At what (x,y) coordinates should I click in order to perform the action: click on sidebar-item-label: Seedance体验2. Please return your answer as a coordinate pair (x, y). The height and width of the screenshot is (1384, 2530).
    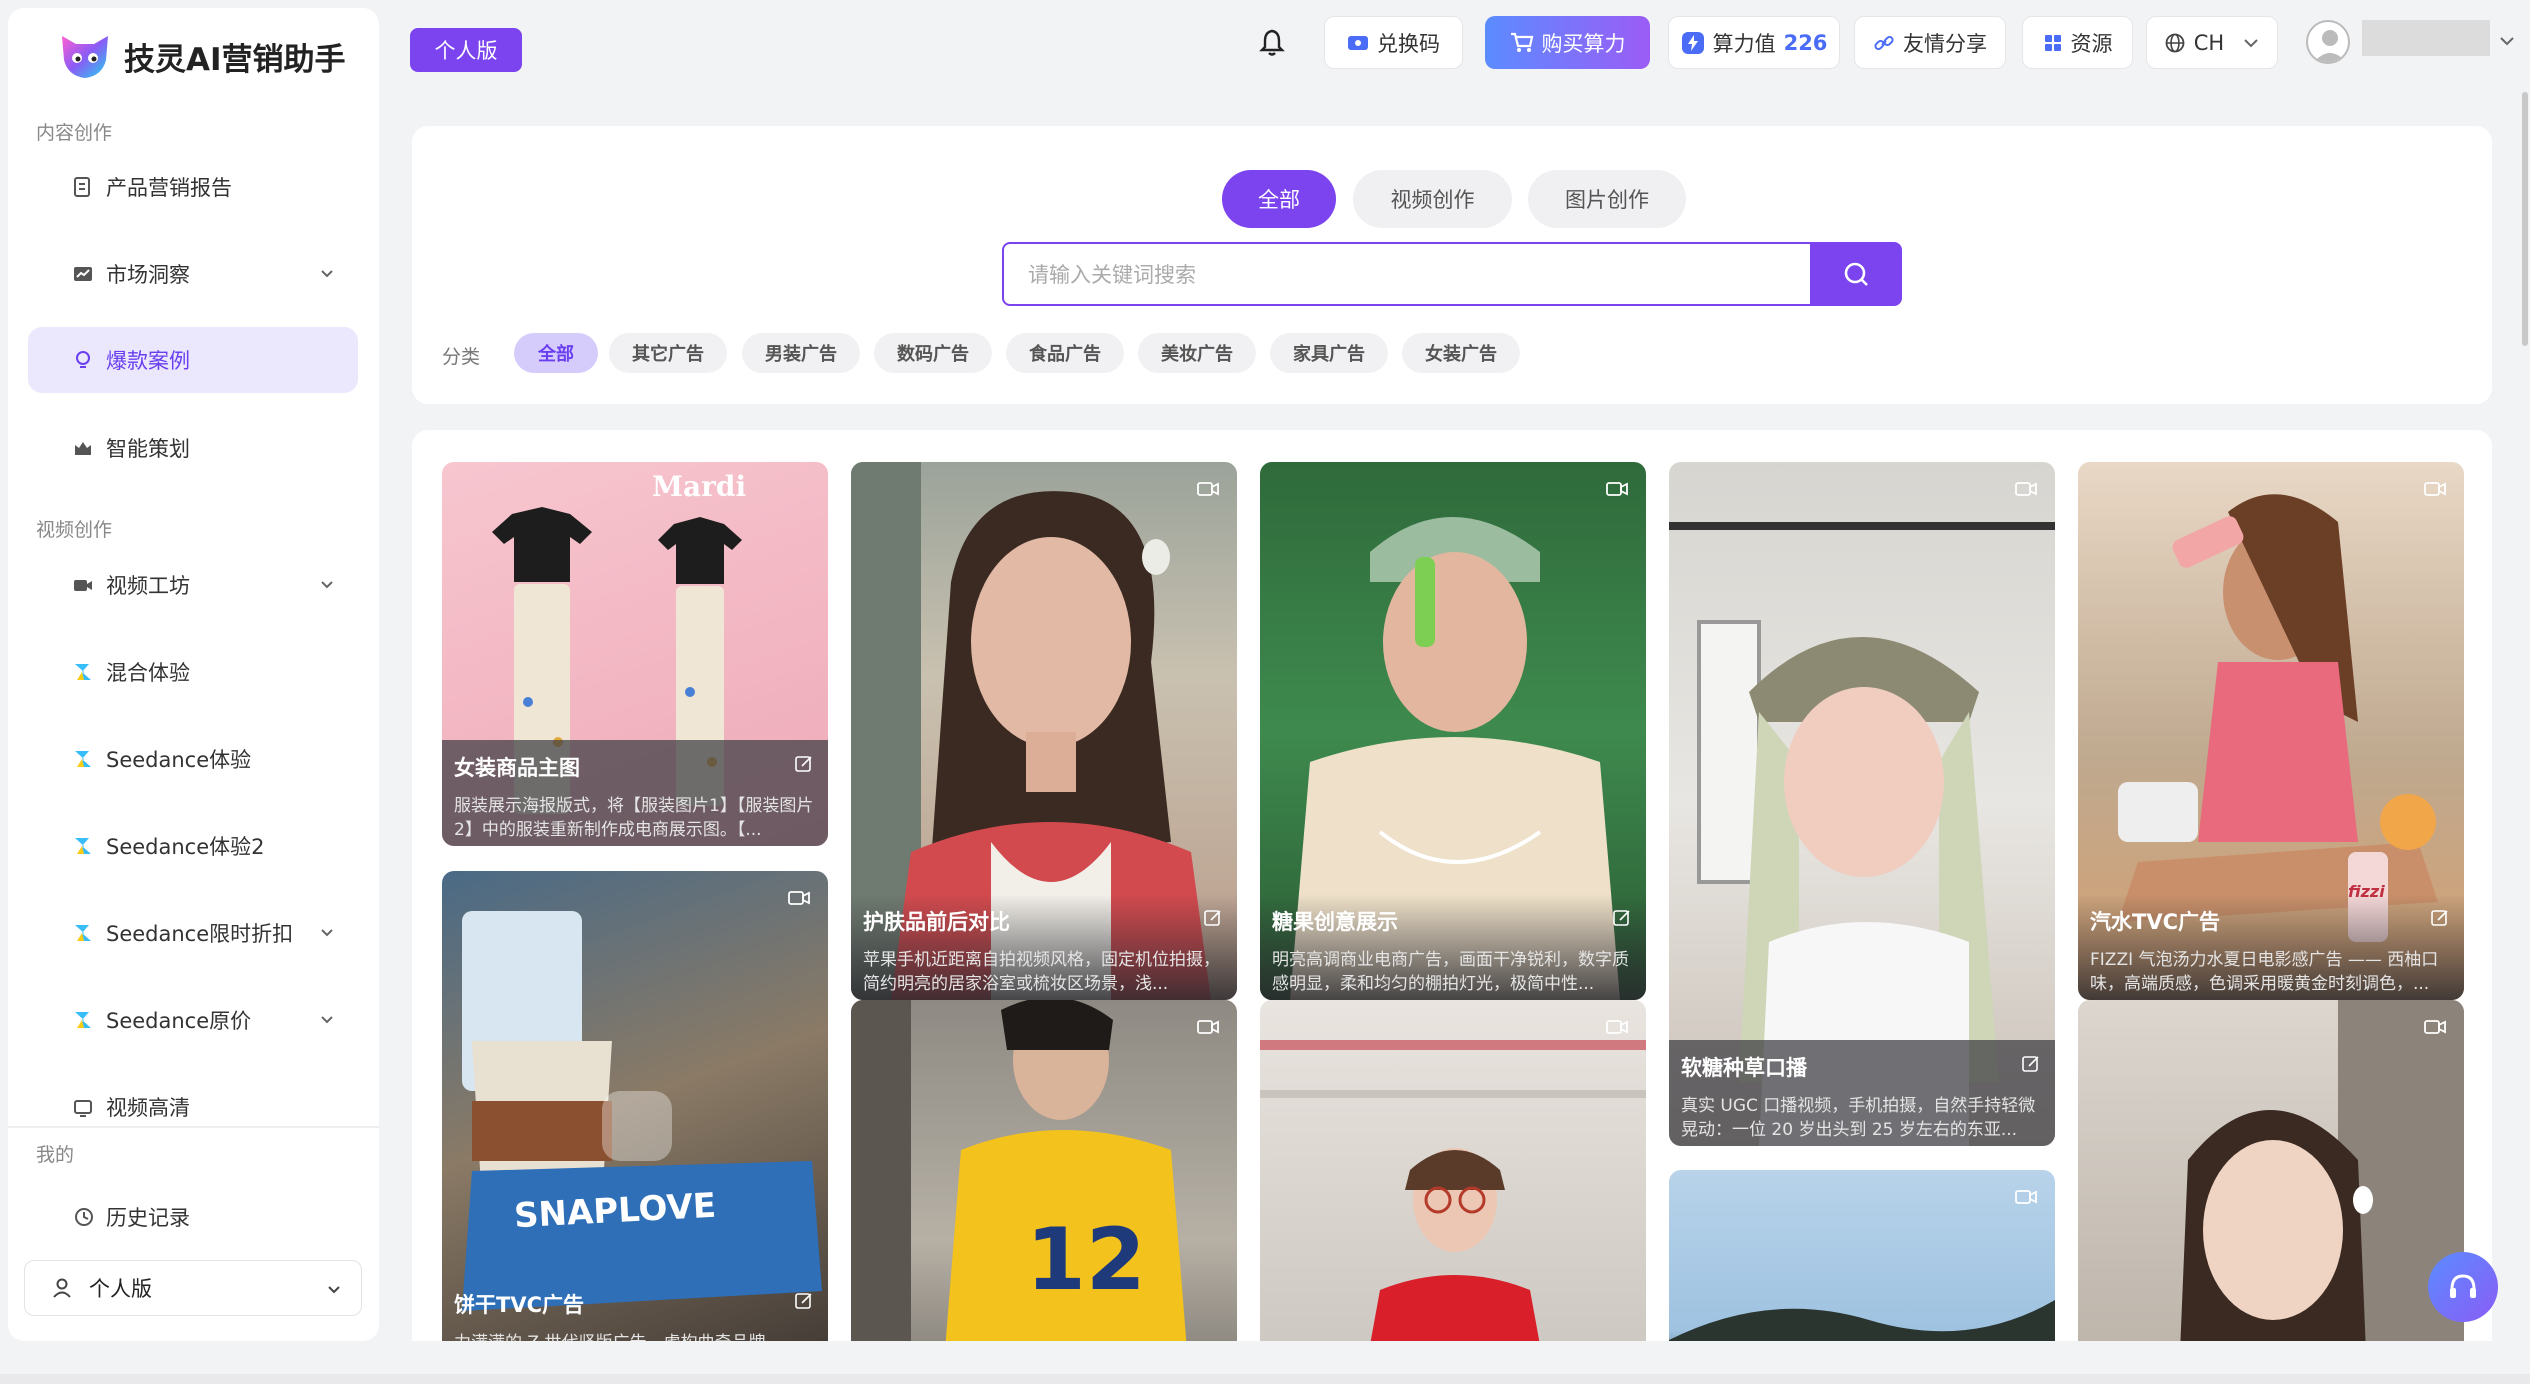
    Looking at the image, I should click on (185, 847).